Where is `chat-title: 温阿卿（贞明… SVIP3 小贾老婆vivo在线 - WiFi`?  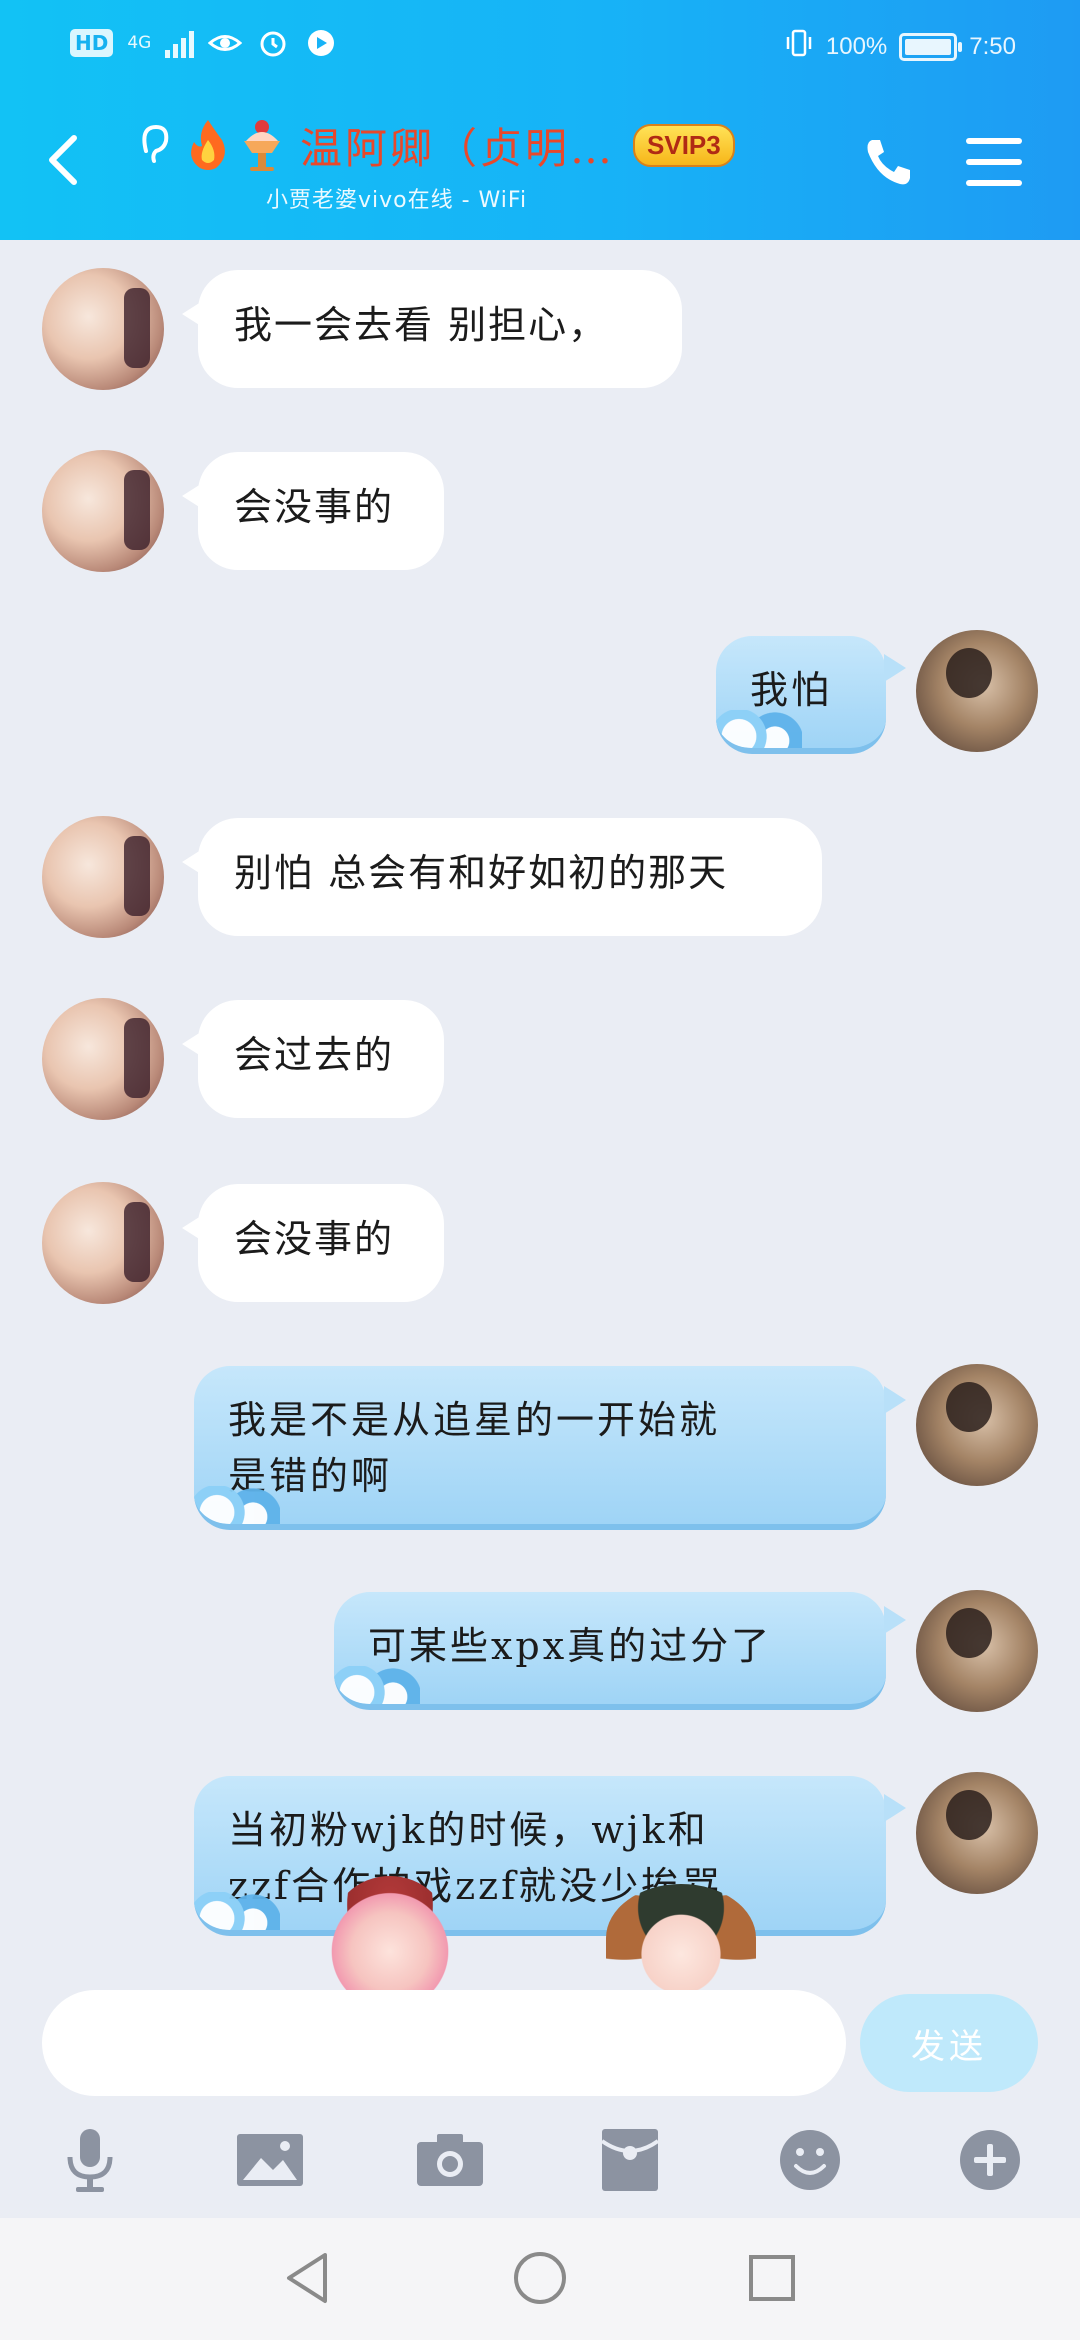 chat-title: 温阿卿（贞明… SVIP3 小贾老婆vivo在线 - WiFi is located at coordinates (490, 175).